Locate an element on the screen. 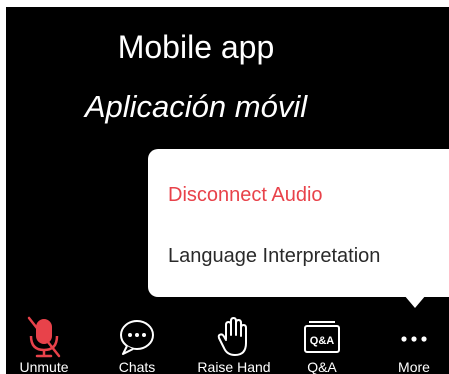  disconnect-audio-item: Disconnect Audio is located at coordinates (245, 195).